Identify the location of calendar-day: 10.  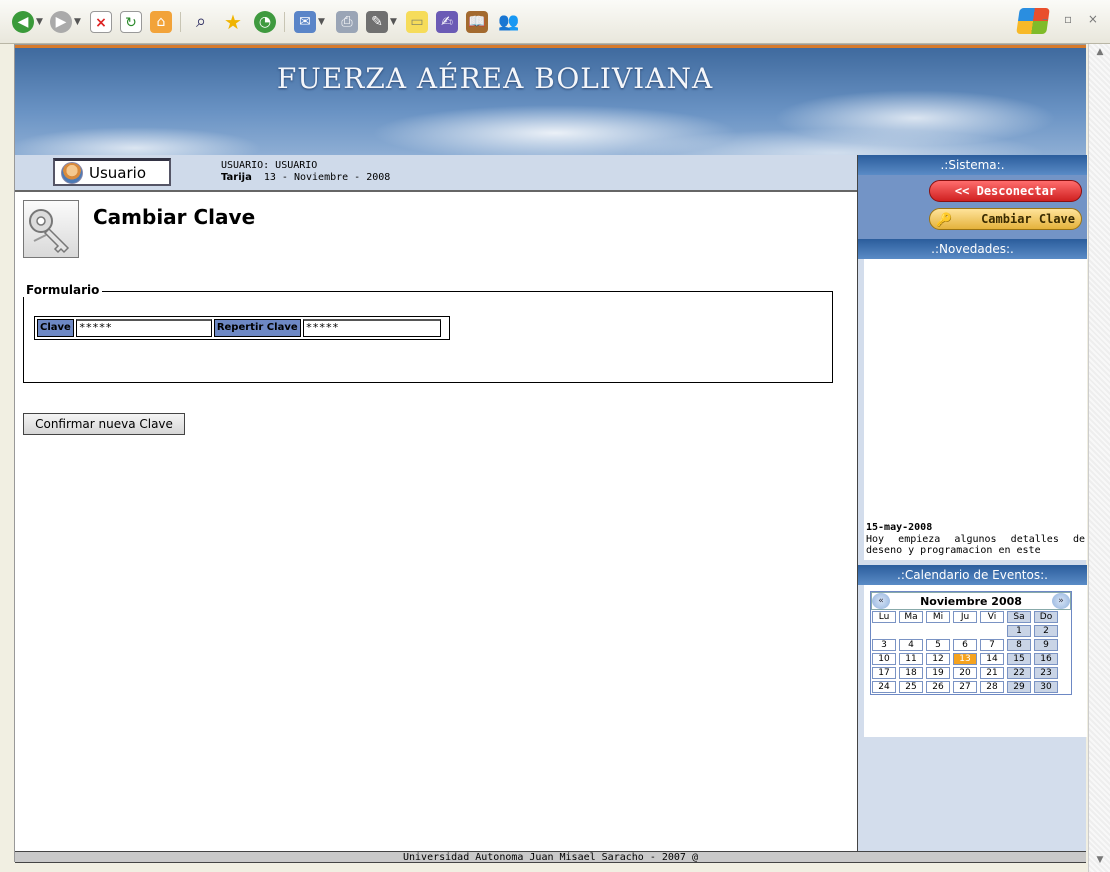
(884, 659).